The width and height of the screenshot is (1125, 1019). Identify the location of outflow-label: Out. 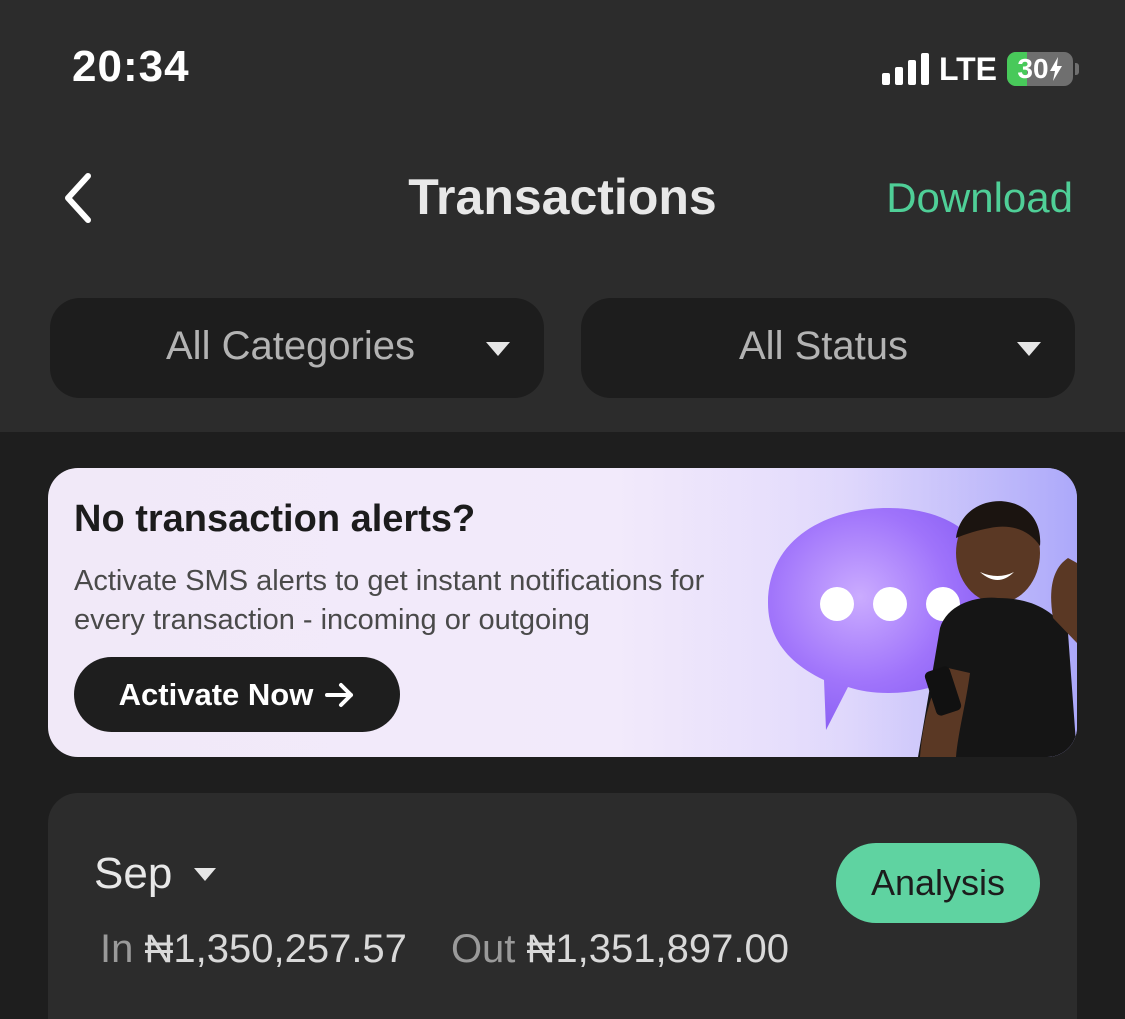
(483, 949).